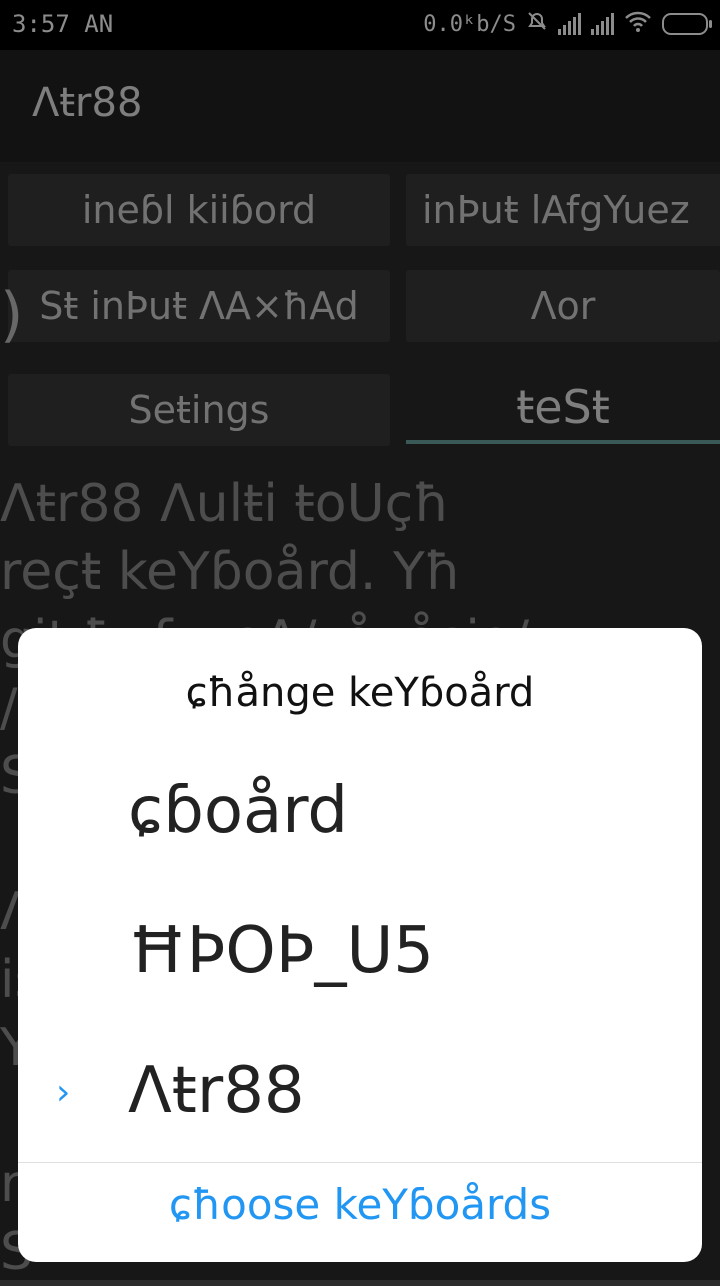 Image resolution: width=720 pixels, height=1286 pixels. Describe the element at coordinates (216, 1091) in the screenshot. I see `keyboard-option-label: Λŧr88` at that location.